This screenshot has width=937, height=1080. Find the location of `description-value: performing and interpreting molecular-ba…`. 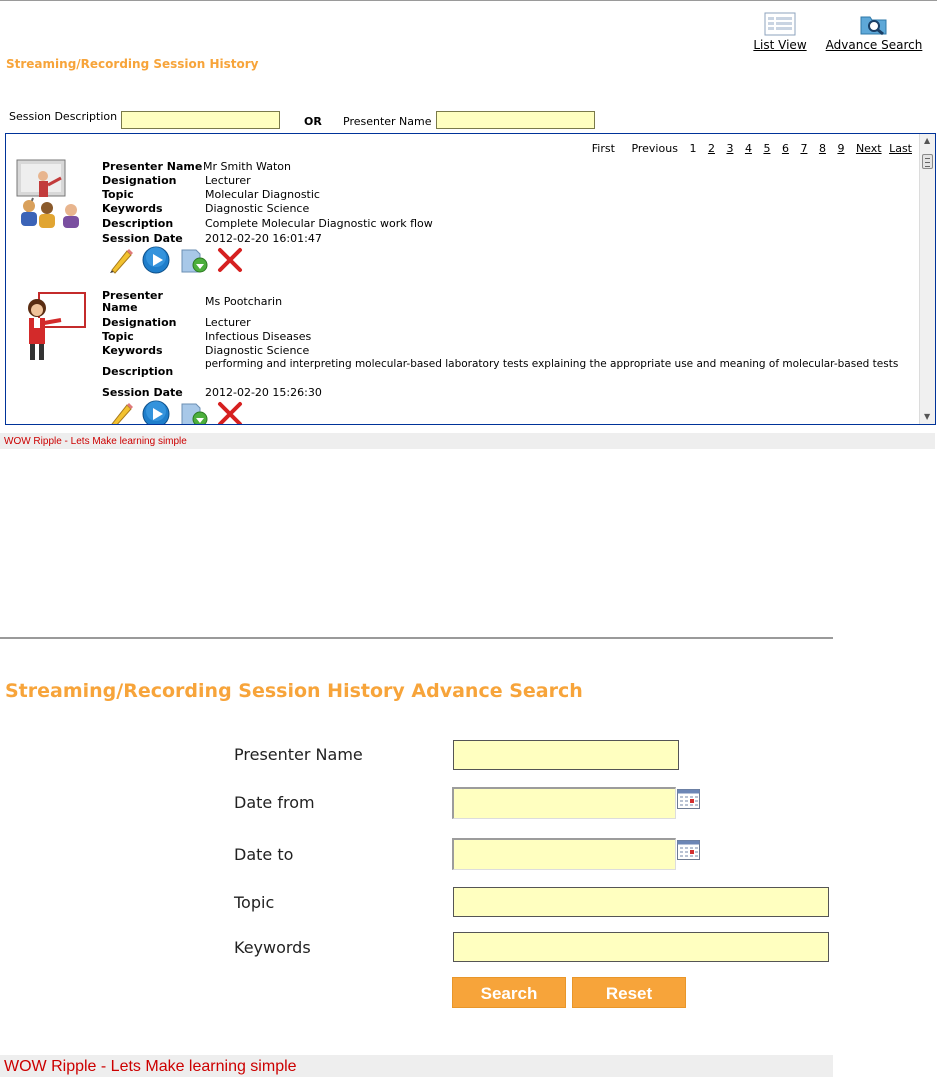

description-value: performing and interpreting molecular-ba… is located at coordinates (552, 364).